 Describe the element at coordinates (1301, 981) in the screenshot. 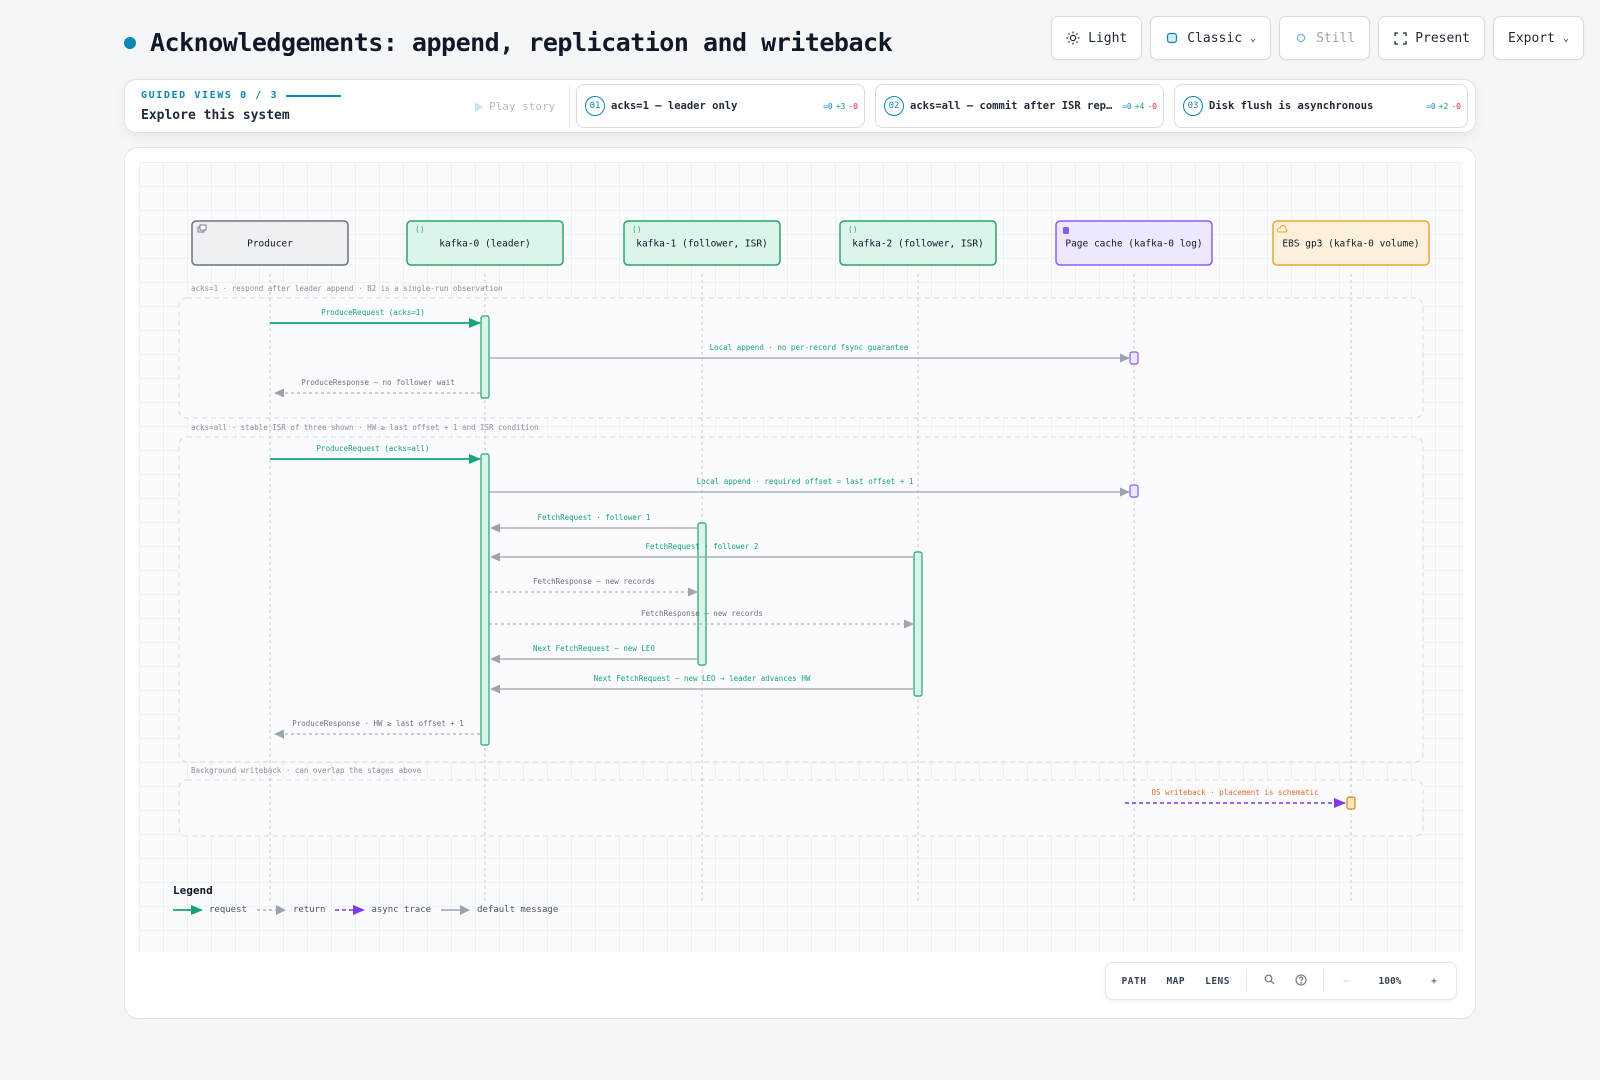

I see `help-icon` at that location.